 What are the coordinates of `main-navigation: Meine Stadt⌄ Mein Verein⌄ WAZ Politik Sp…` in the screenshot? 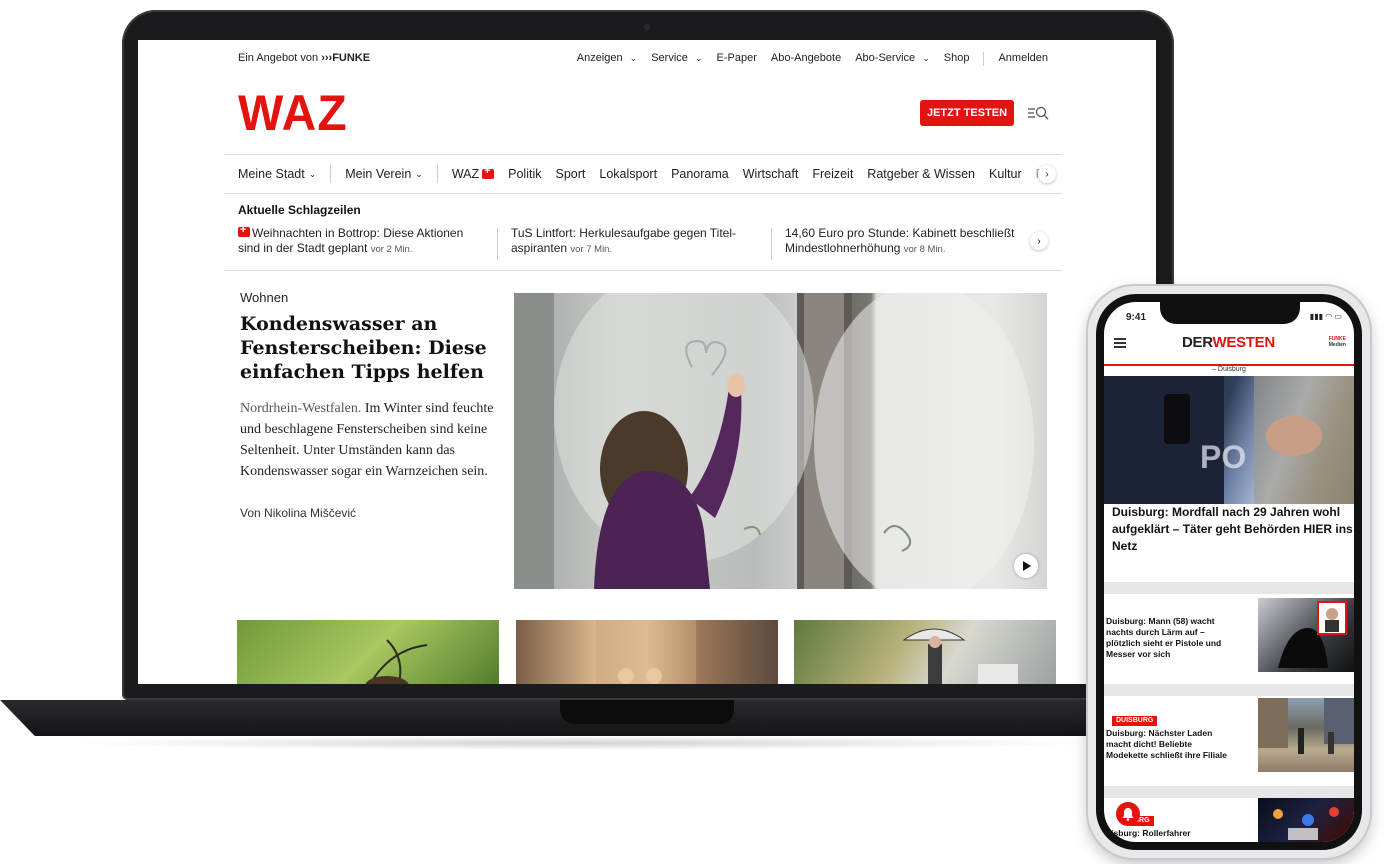 It's located at (643, 174).